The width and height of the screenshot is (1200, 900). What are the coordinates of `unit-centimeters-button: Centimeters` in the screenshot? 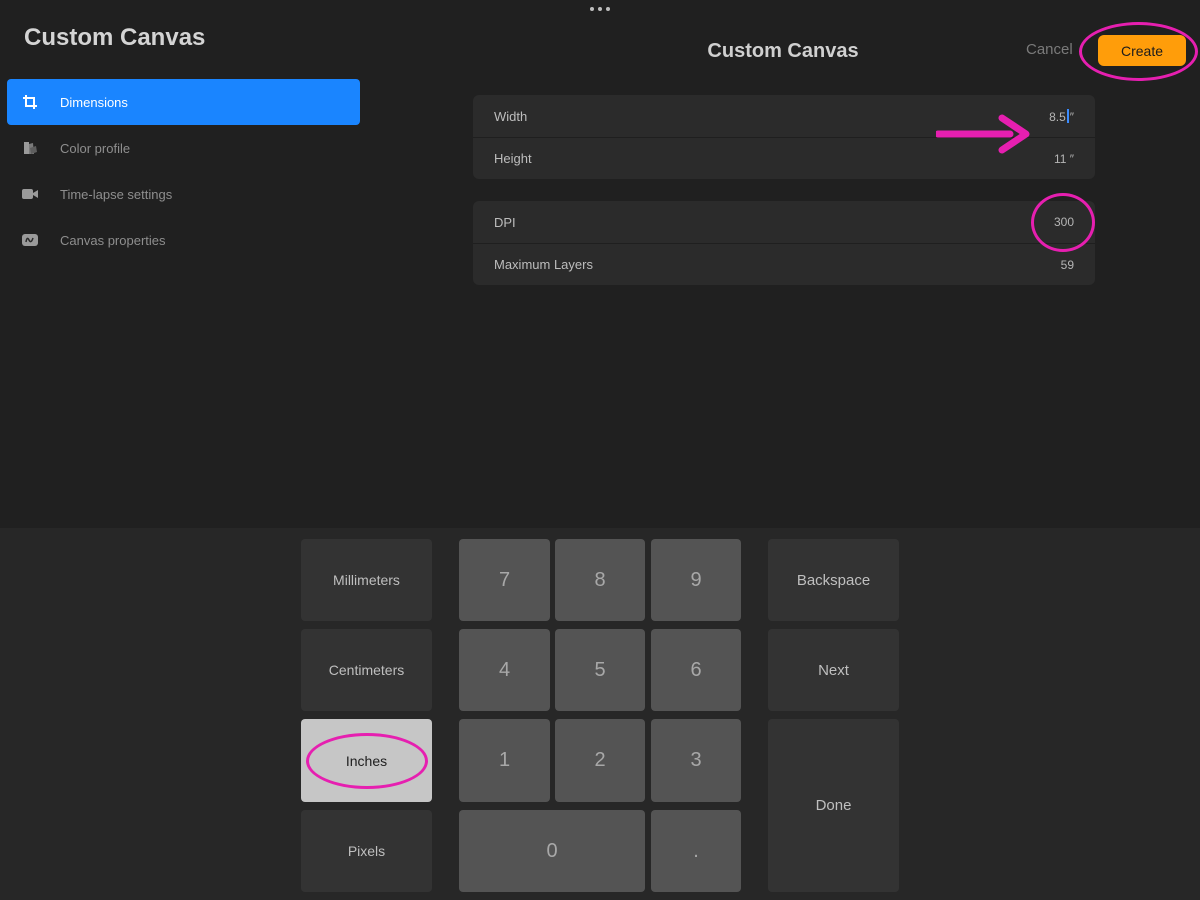 It's located at (366, 670).